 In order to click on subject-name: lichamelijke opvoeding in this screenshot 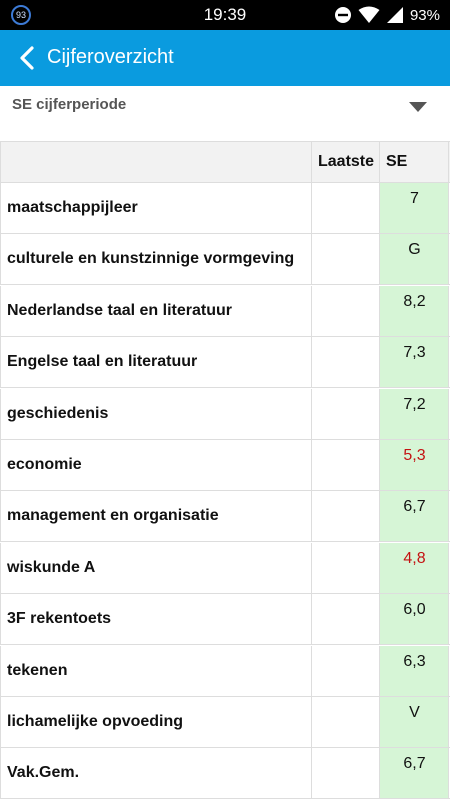, I will do `click(95, 721)`.